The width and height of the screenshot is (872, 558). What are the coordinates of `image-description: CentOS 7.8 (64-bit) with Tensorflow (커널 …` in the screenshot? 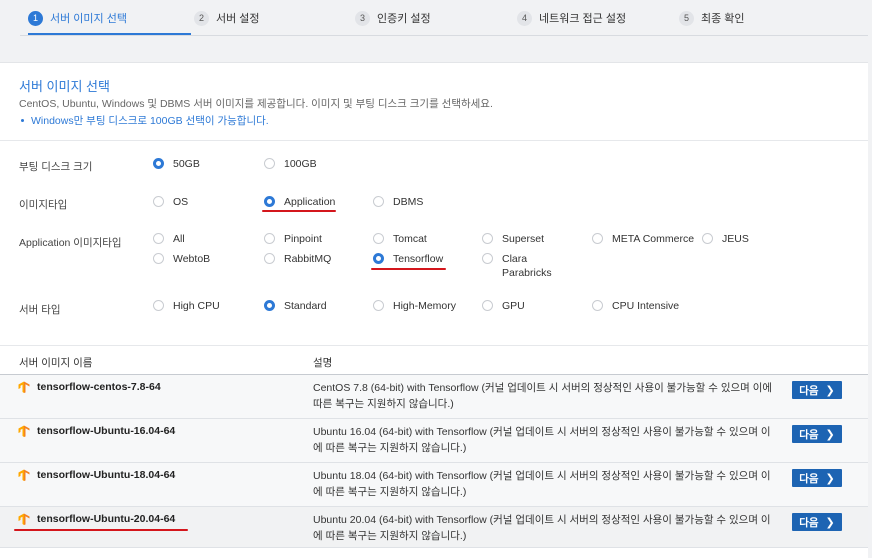 It's located at (543, 396).